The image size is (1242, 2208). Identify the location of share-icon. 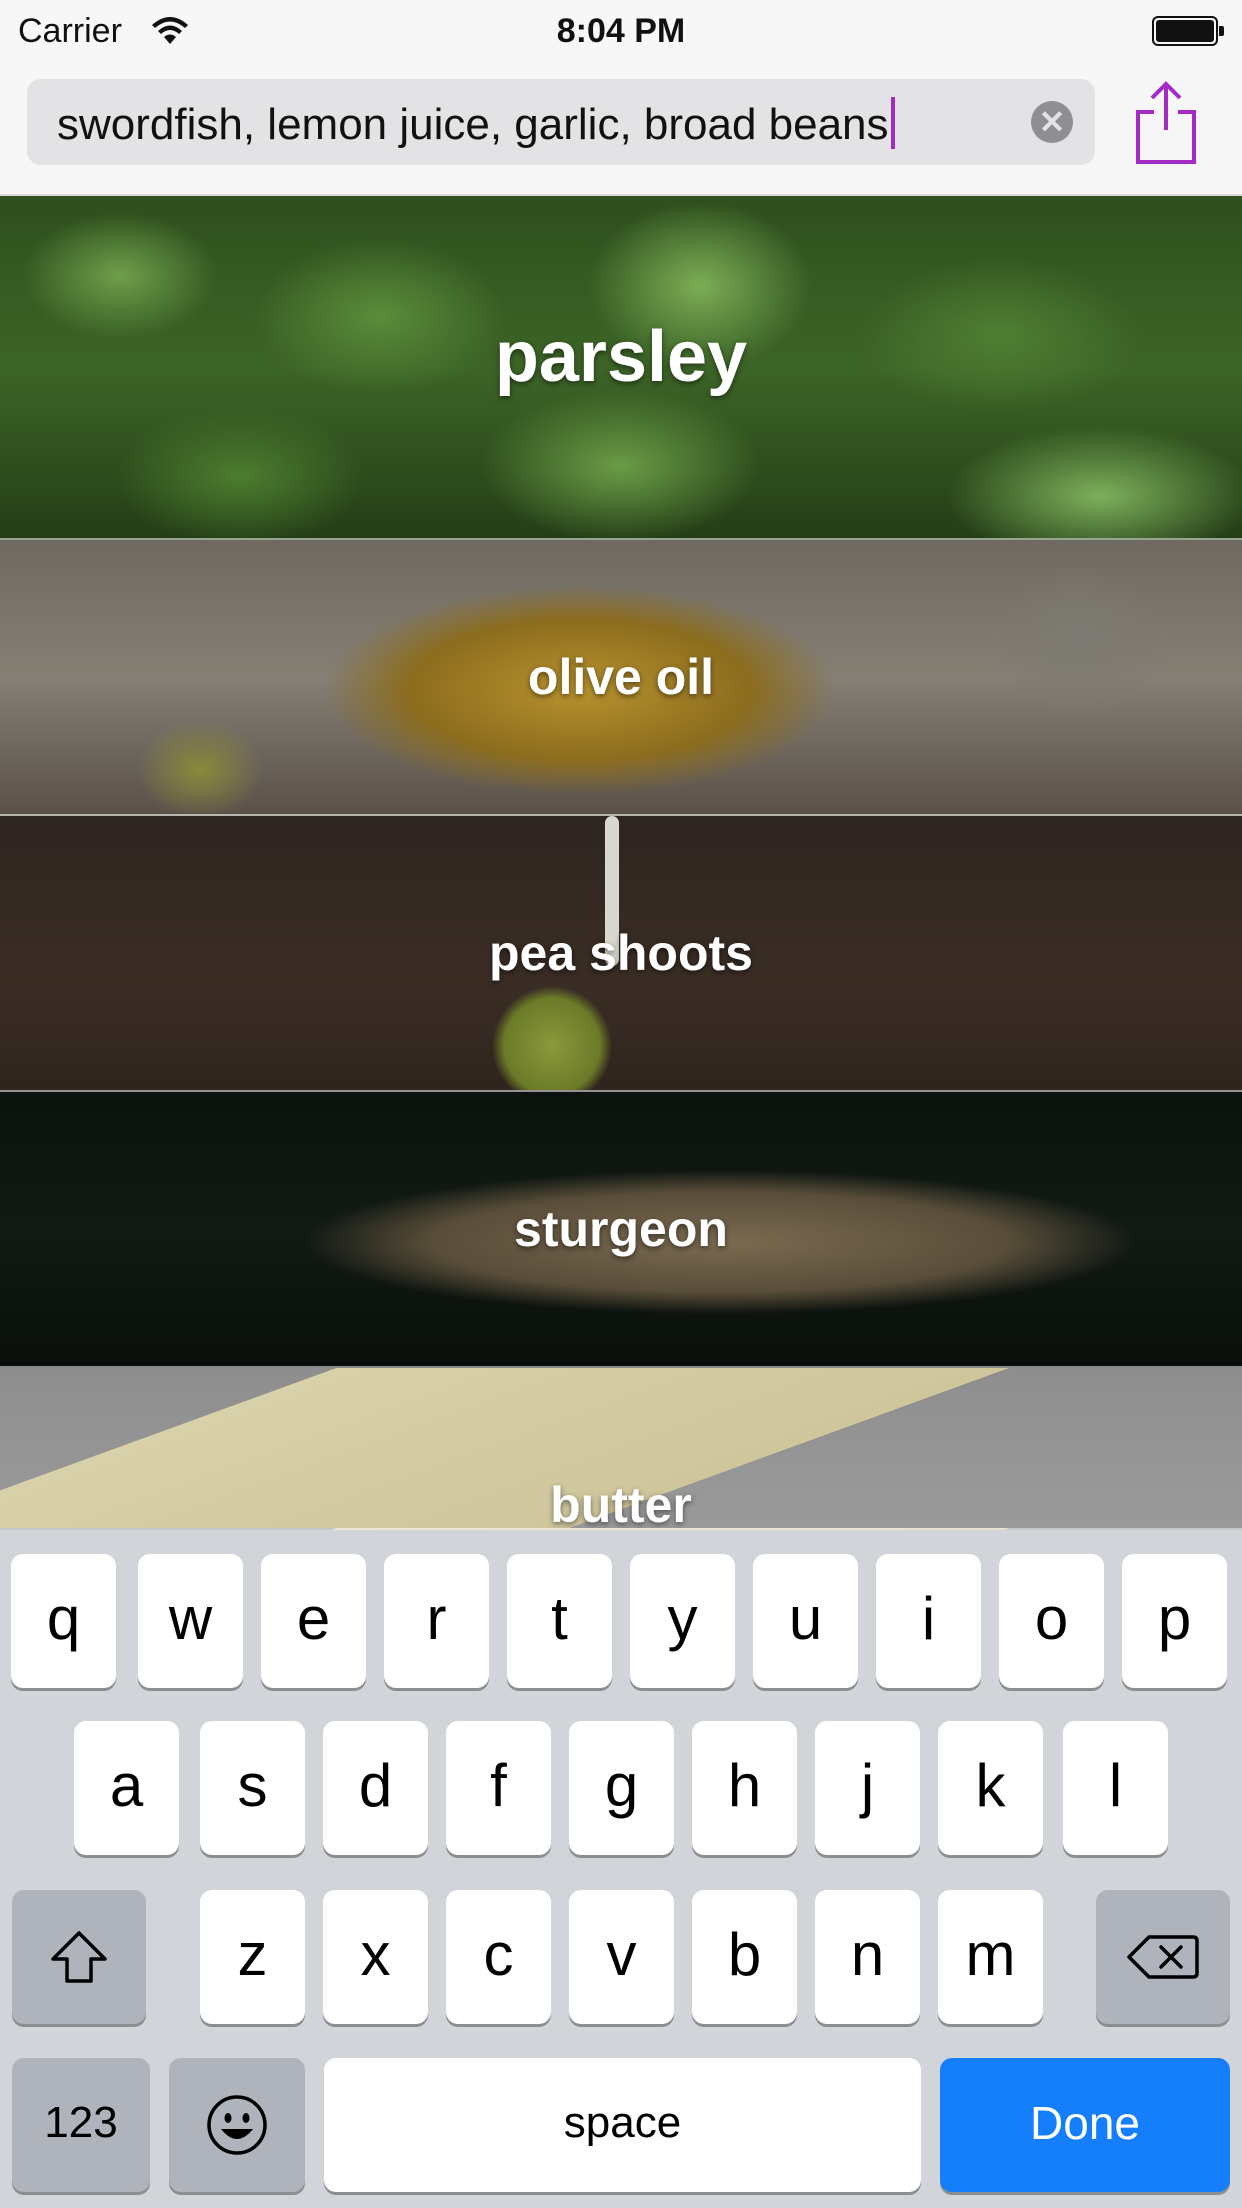
(1166, 123).